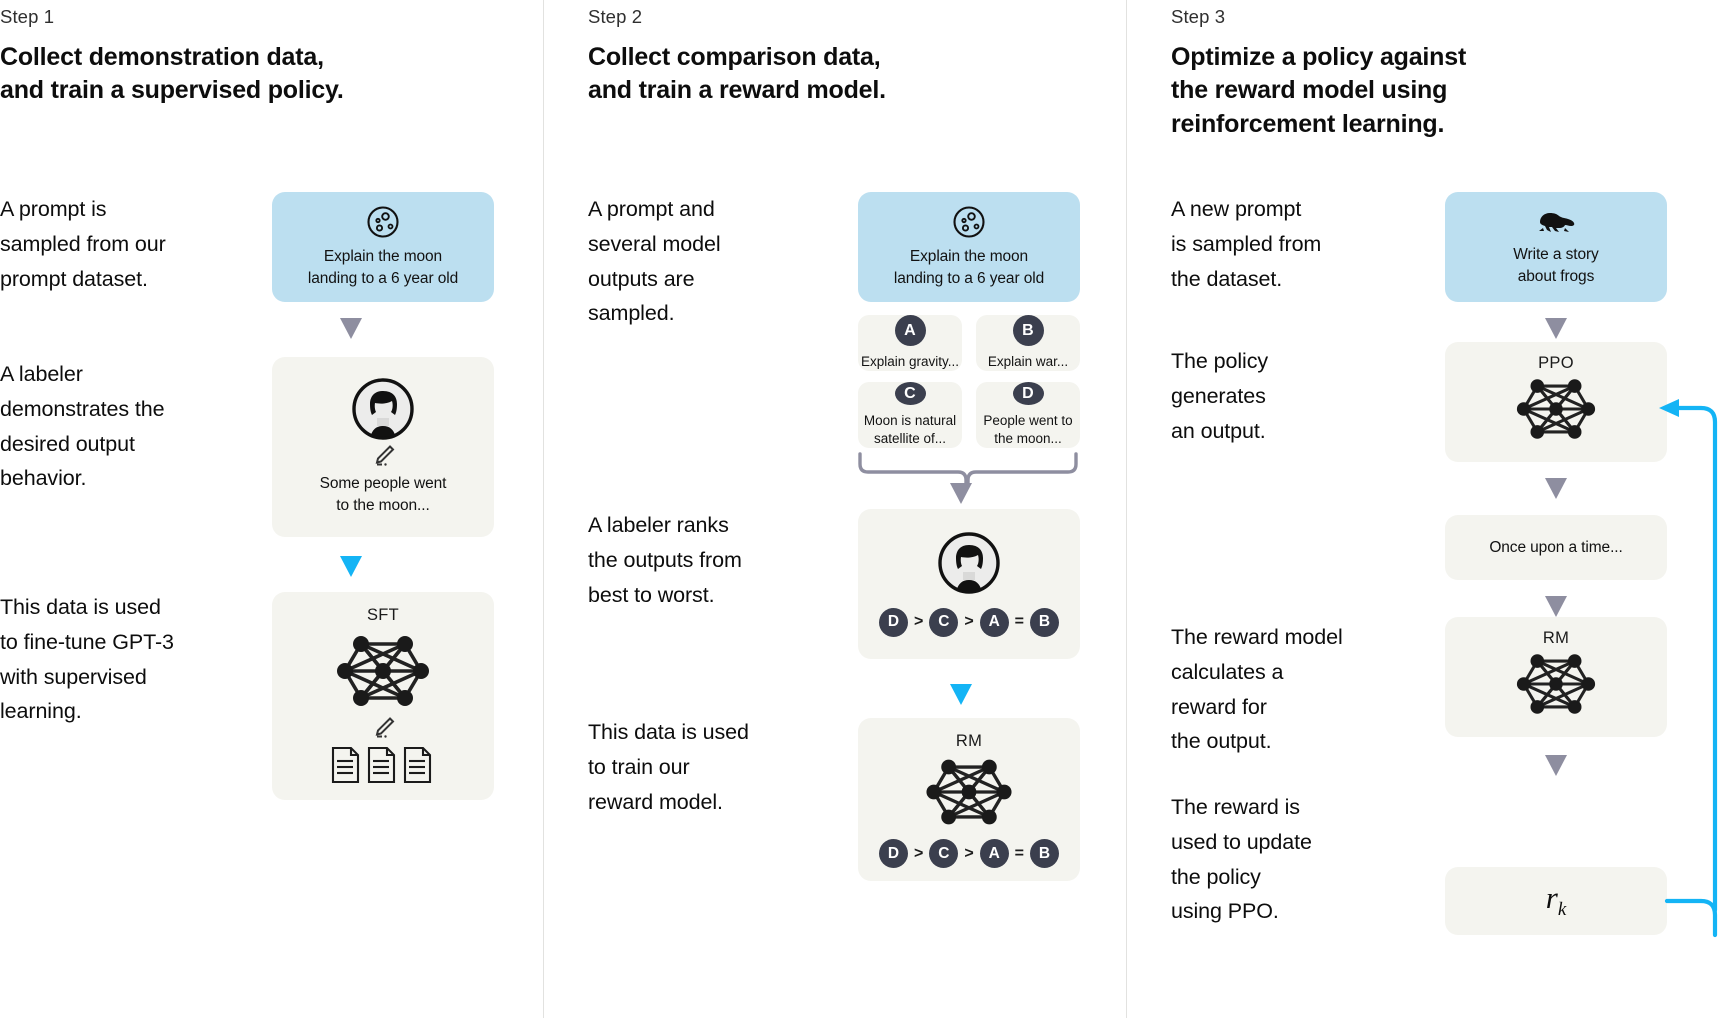 The width and height of the screenshot is (1719, 1018). I want to click on rank-badge-4: B, so click(1045, 622).